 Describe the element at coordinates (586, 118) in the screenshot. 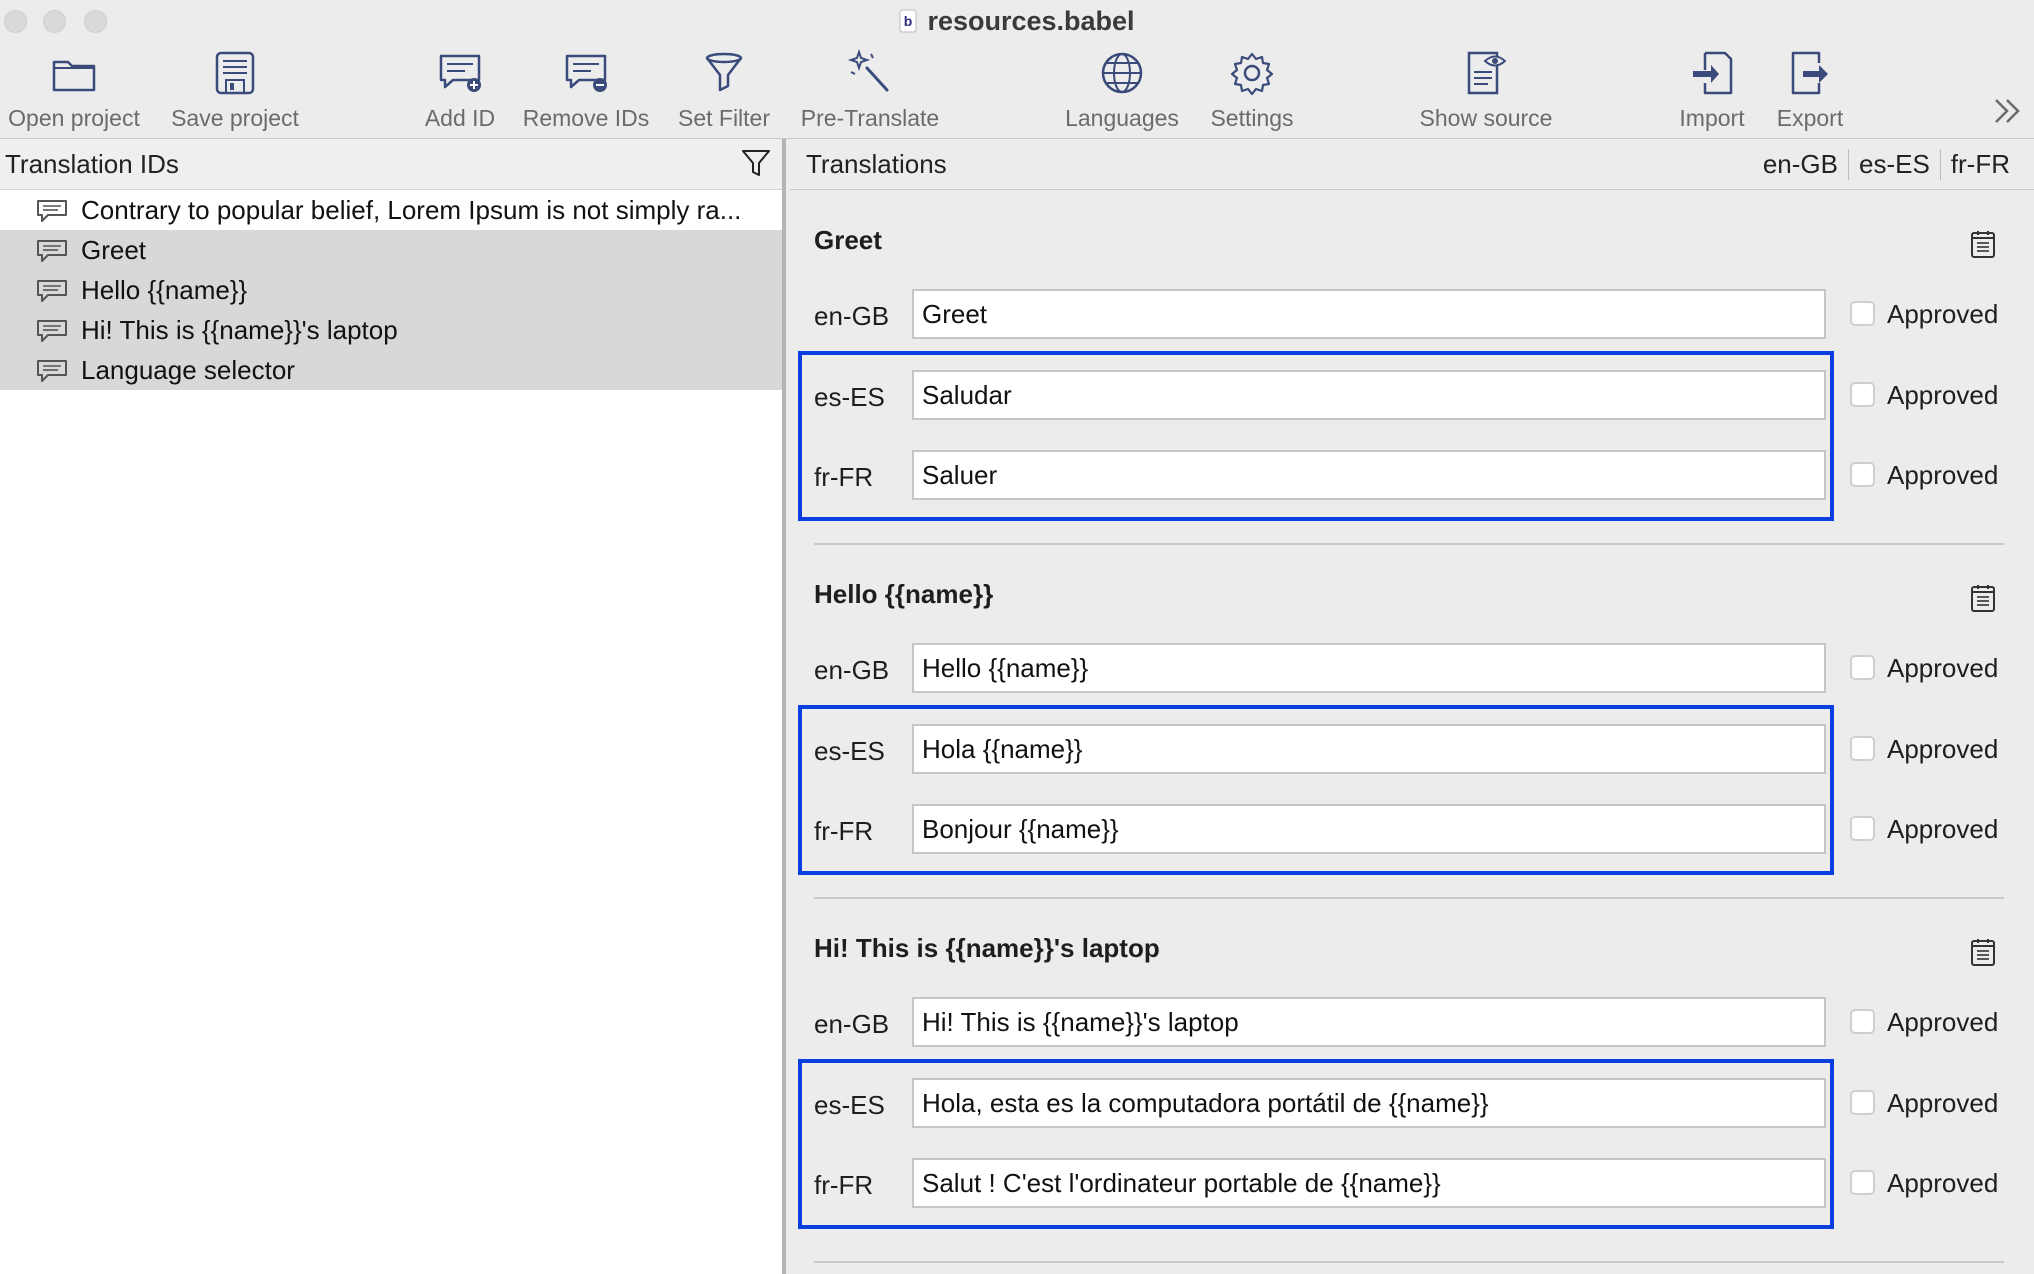

I see `remove-ids-label: Remove IDs` at that location.